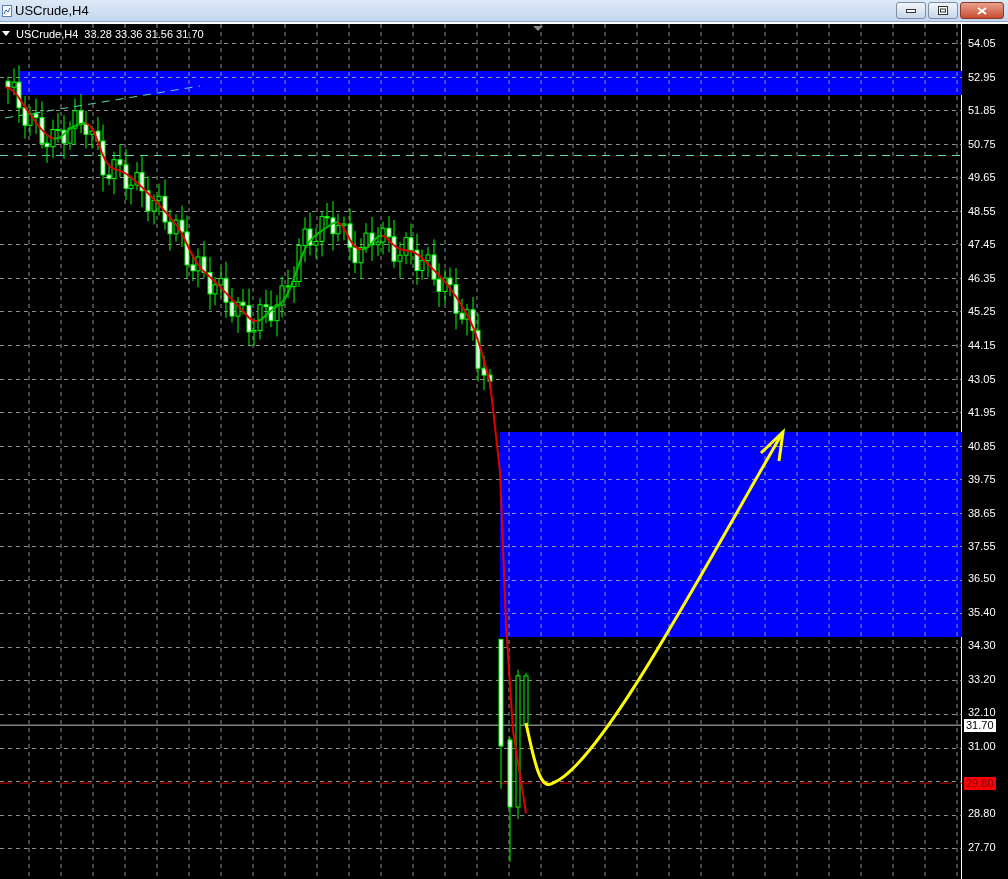 The image size is (1008, 879). Describe the element at coordinates (982, 846) in the screenshot. I see `price-axis-label: 27.70` at that location.